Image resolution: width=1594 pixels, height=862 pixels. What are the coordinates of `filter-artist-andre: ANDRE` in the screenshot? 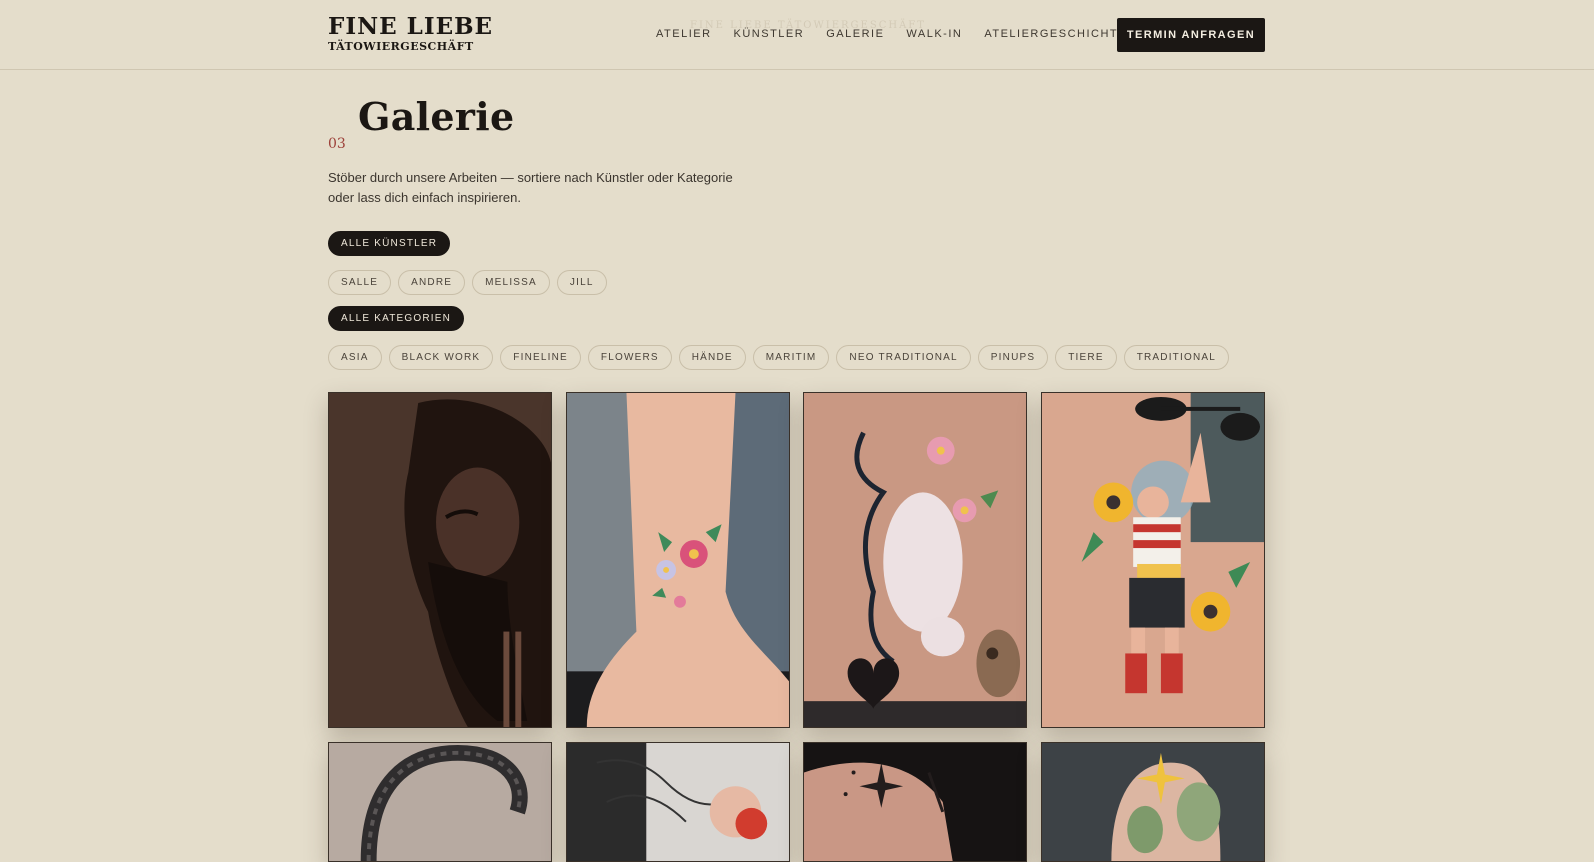 It's located at (432, 282).